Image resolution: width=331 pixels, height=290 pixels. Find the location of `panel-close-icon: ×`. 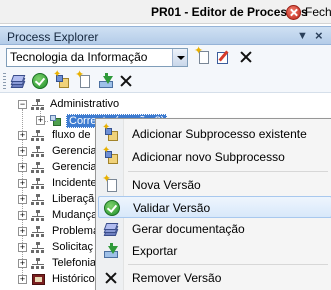

panel-close-icon: × is located at coordinates (319, 35).